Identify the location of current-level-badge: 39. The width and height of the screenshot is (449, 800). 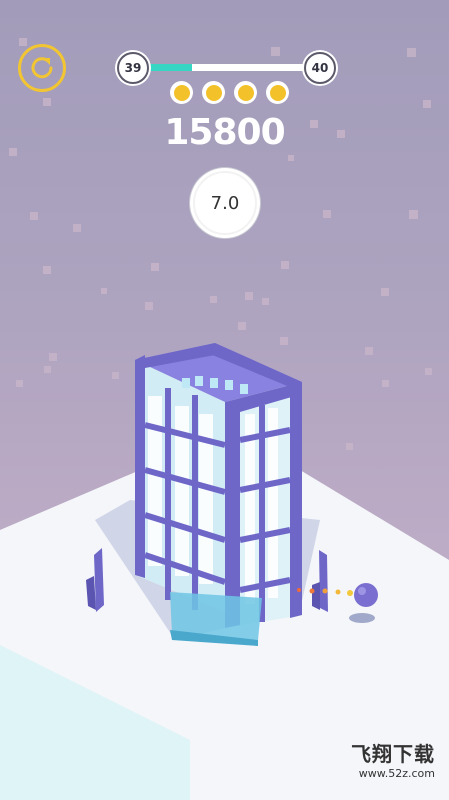
(133, 68).